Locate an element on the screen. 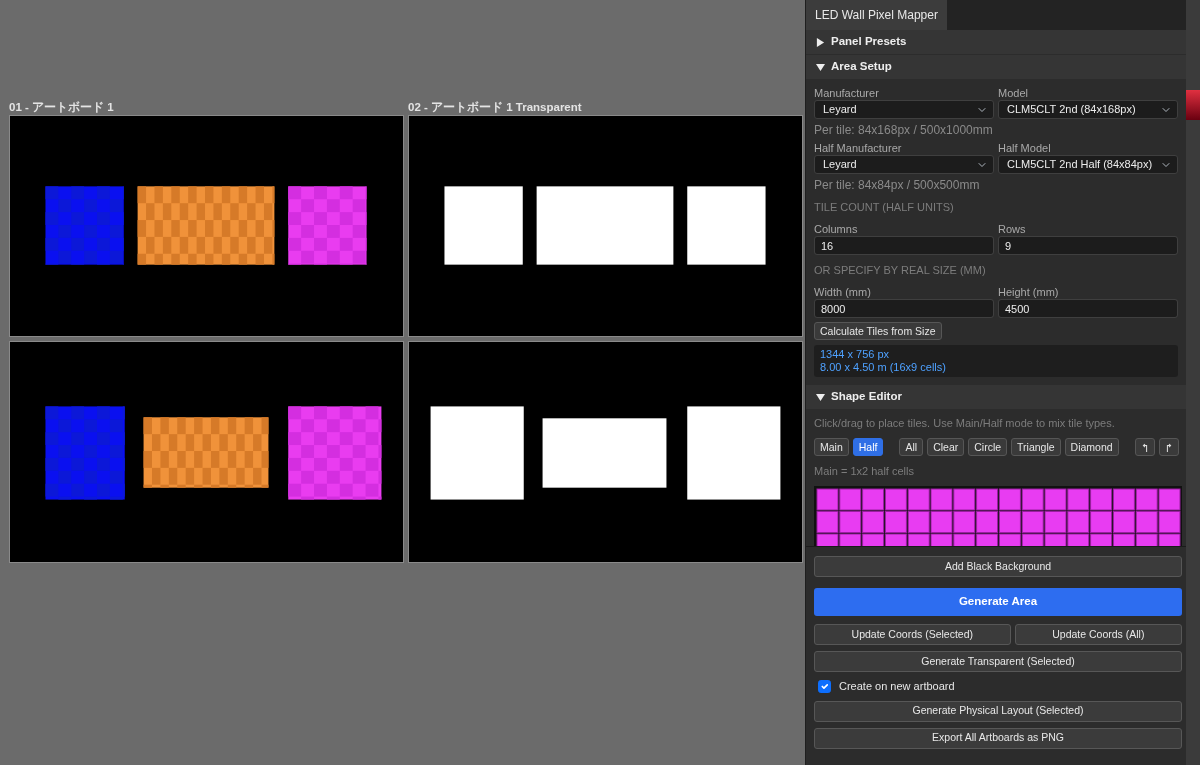 Image resolution: width=1200 pixels, height=765 pixels. tile-info: Per tile: 84x168px / 500x1000mm is located at coordinates (904, 130).